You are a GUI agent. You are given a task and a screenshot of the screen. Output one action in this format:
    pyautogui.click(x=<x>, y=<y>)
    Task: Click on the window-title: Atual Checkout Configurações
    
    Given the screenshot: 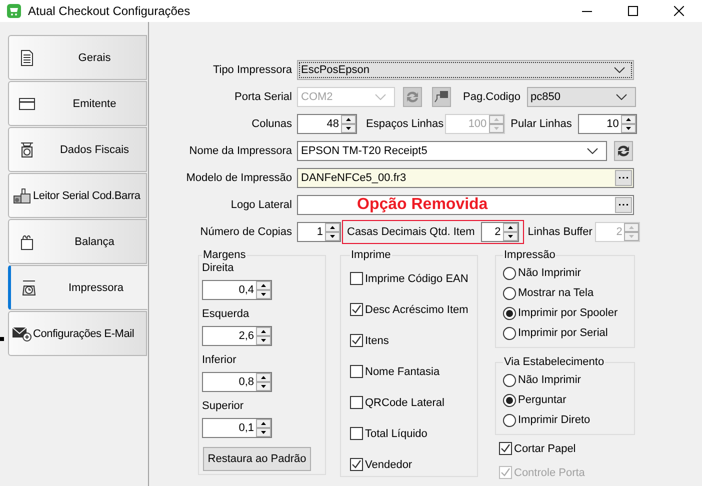 What is the action you would take?
    pyautogui.click(x=110, y=11)
    